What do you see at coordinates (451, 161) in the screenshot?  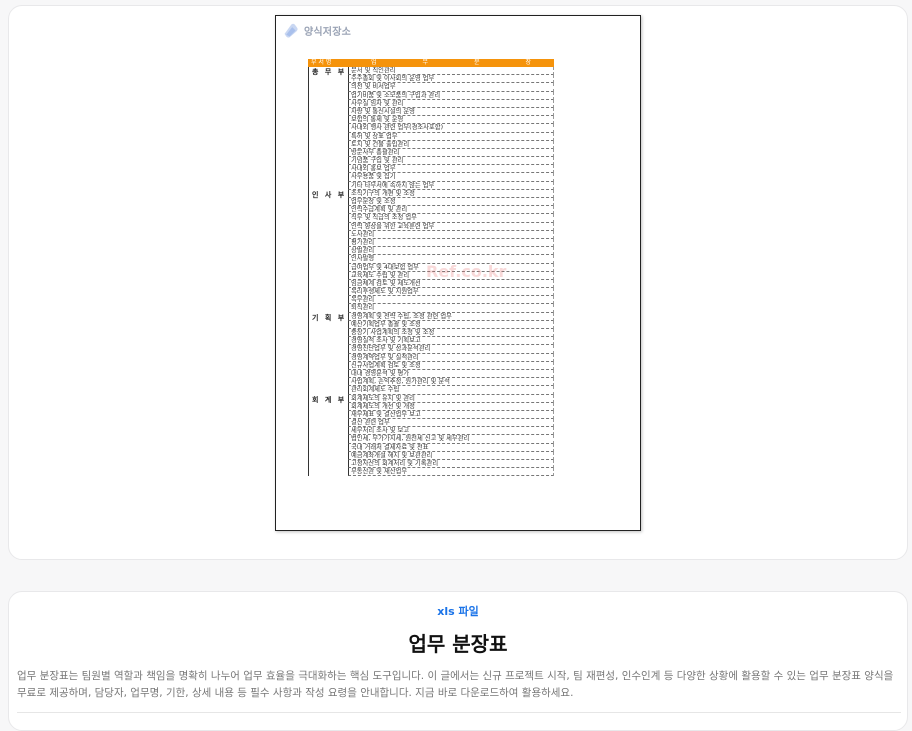 I see `task-row: 기념품 구입 및 관리` at bounding box center [451, 161].